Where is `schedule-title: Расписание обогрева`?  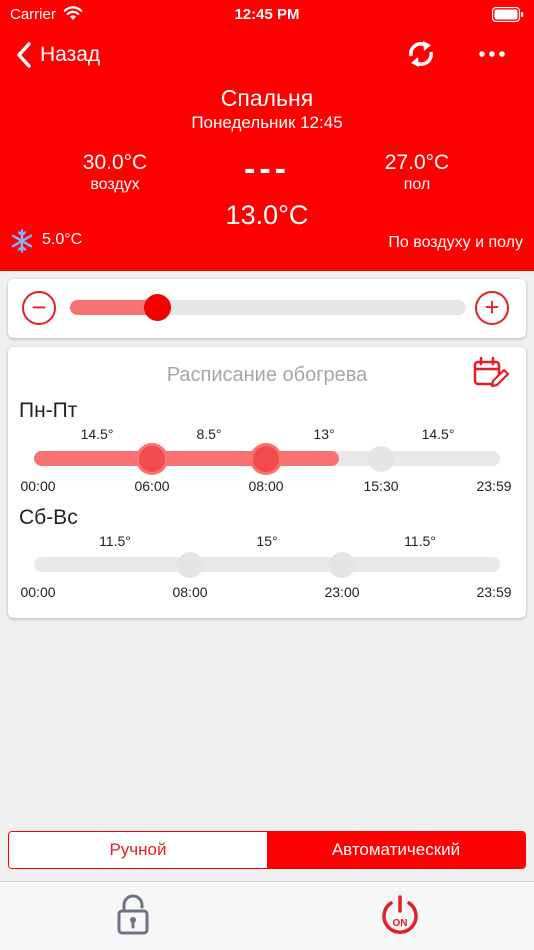
schedule-title: Расписание обогрева is located at coordinates (267, 375).